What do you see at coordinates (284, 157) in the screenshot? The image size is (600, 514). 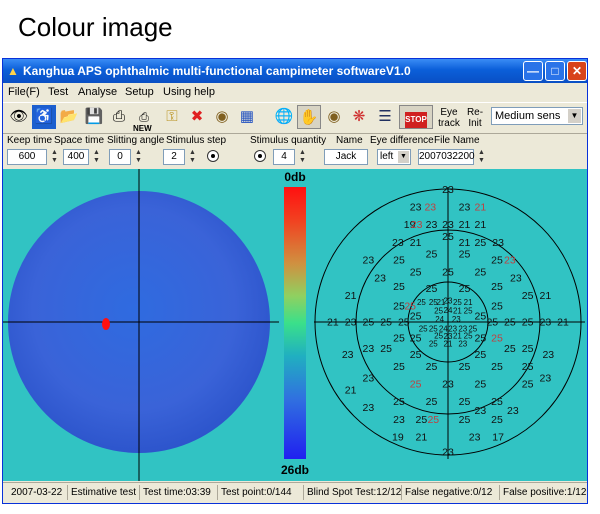 I see `stimulus-quantity-input: 4` at bounding box center [284, 157].